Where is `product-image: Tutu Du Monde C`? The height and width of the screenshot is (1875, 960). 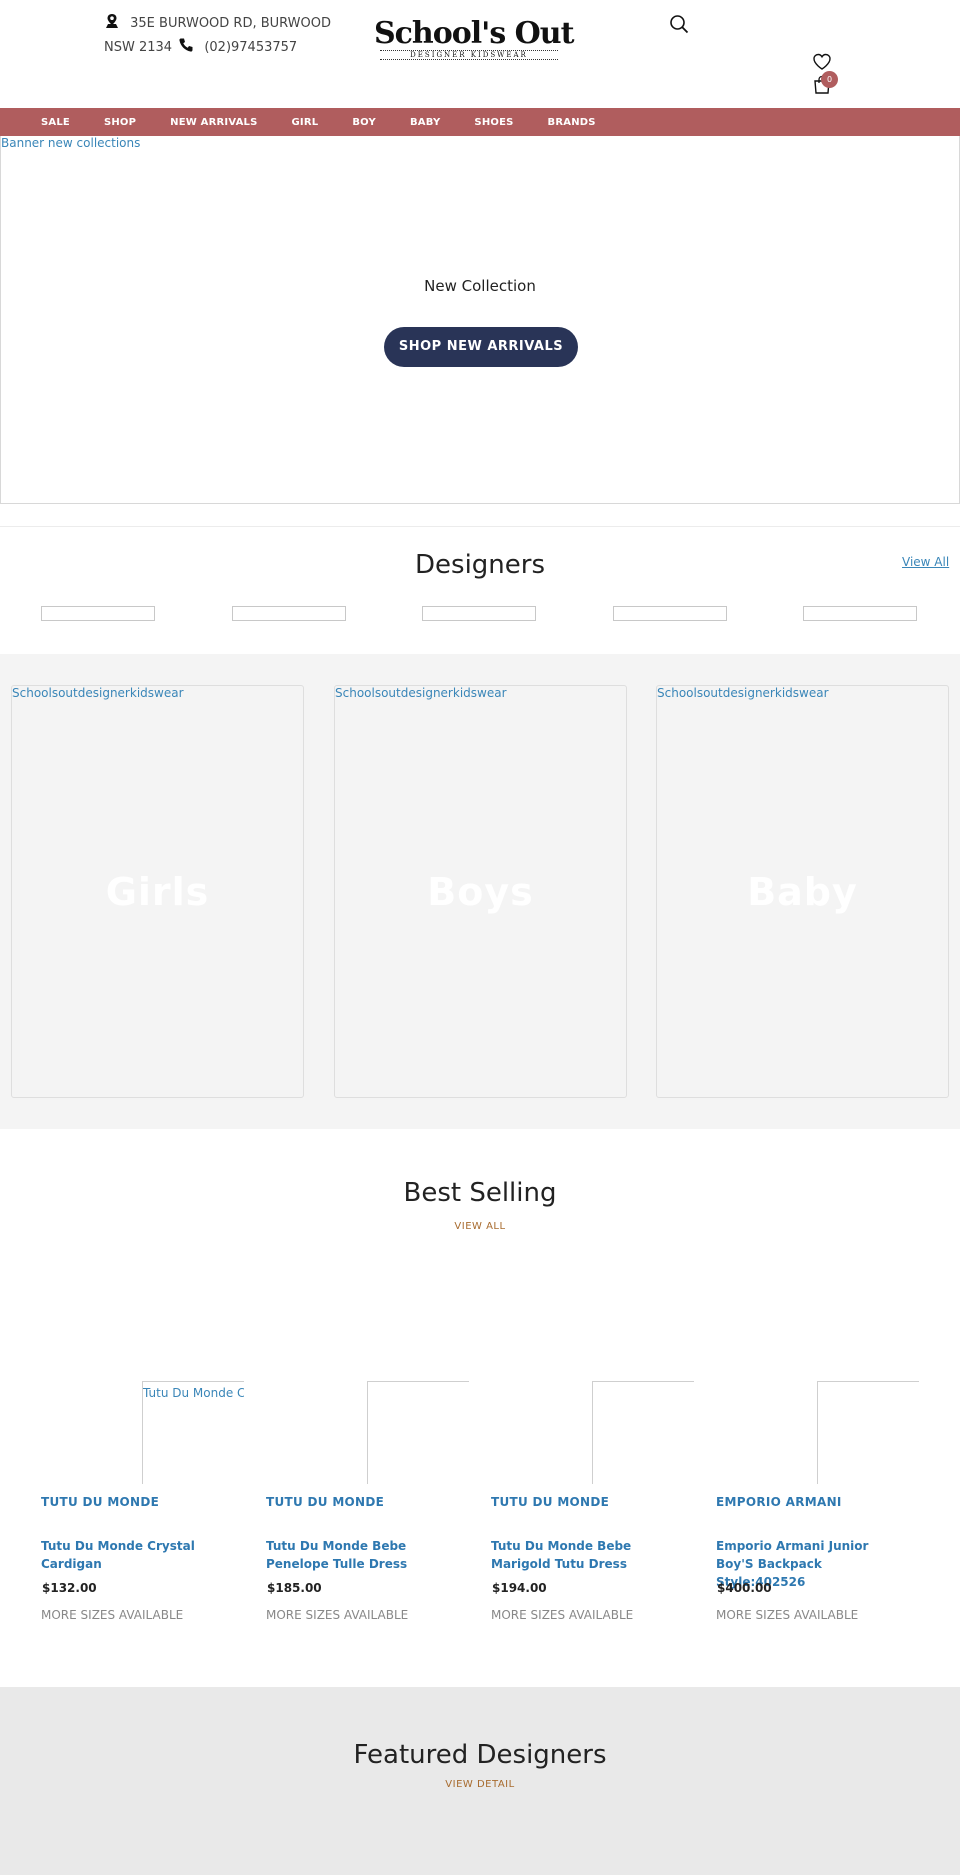 product-image: Tutu Du Monde C is located at coordinates (193, 1432).